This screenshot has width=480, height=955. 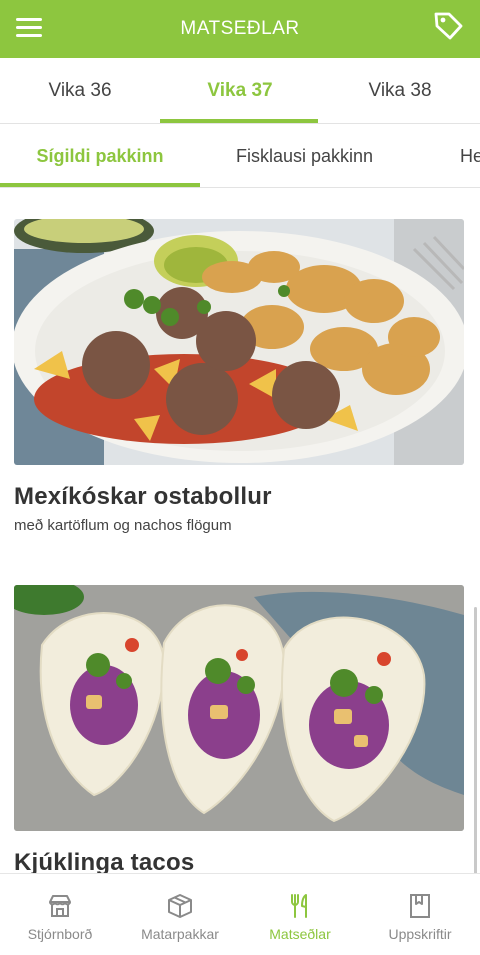 I want to click on page-title: MATSEÐLAR, so click(x=240, y=28).